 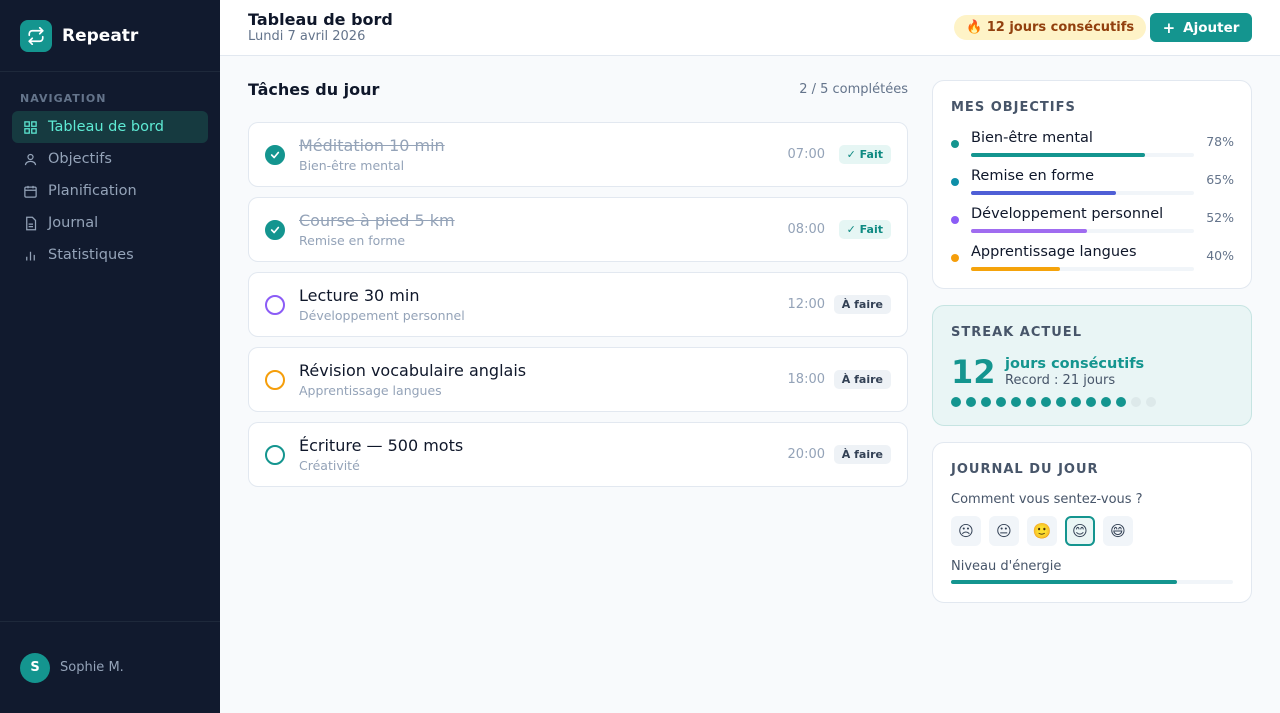 What do you see at coordinates (359, 295) in the screenshot?
I see `task-title: Lecture 30 min` at bounding box center [359, 295].